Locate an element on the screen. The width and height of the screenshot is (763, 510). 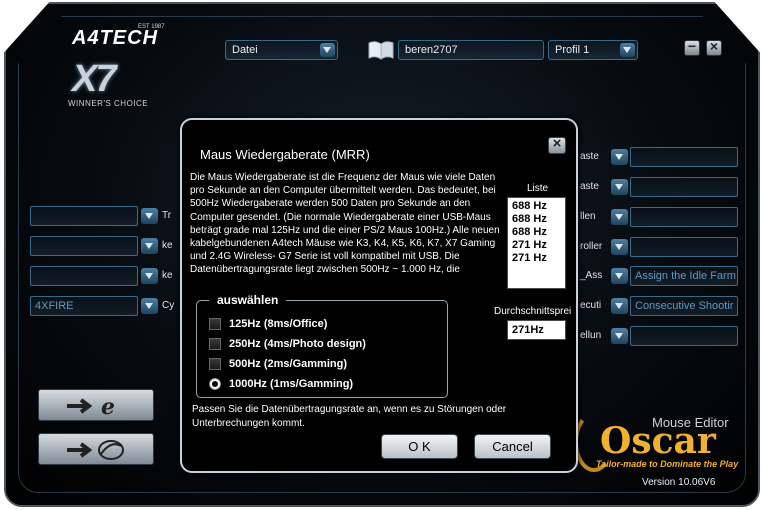
cancel-button: Cancel is located at coordinates (512, 446).